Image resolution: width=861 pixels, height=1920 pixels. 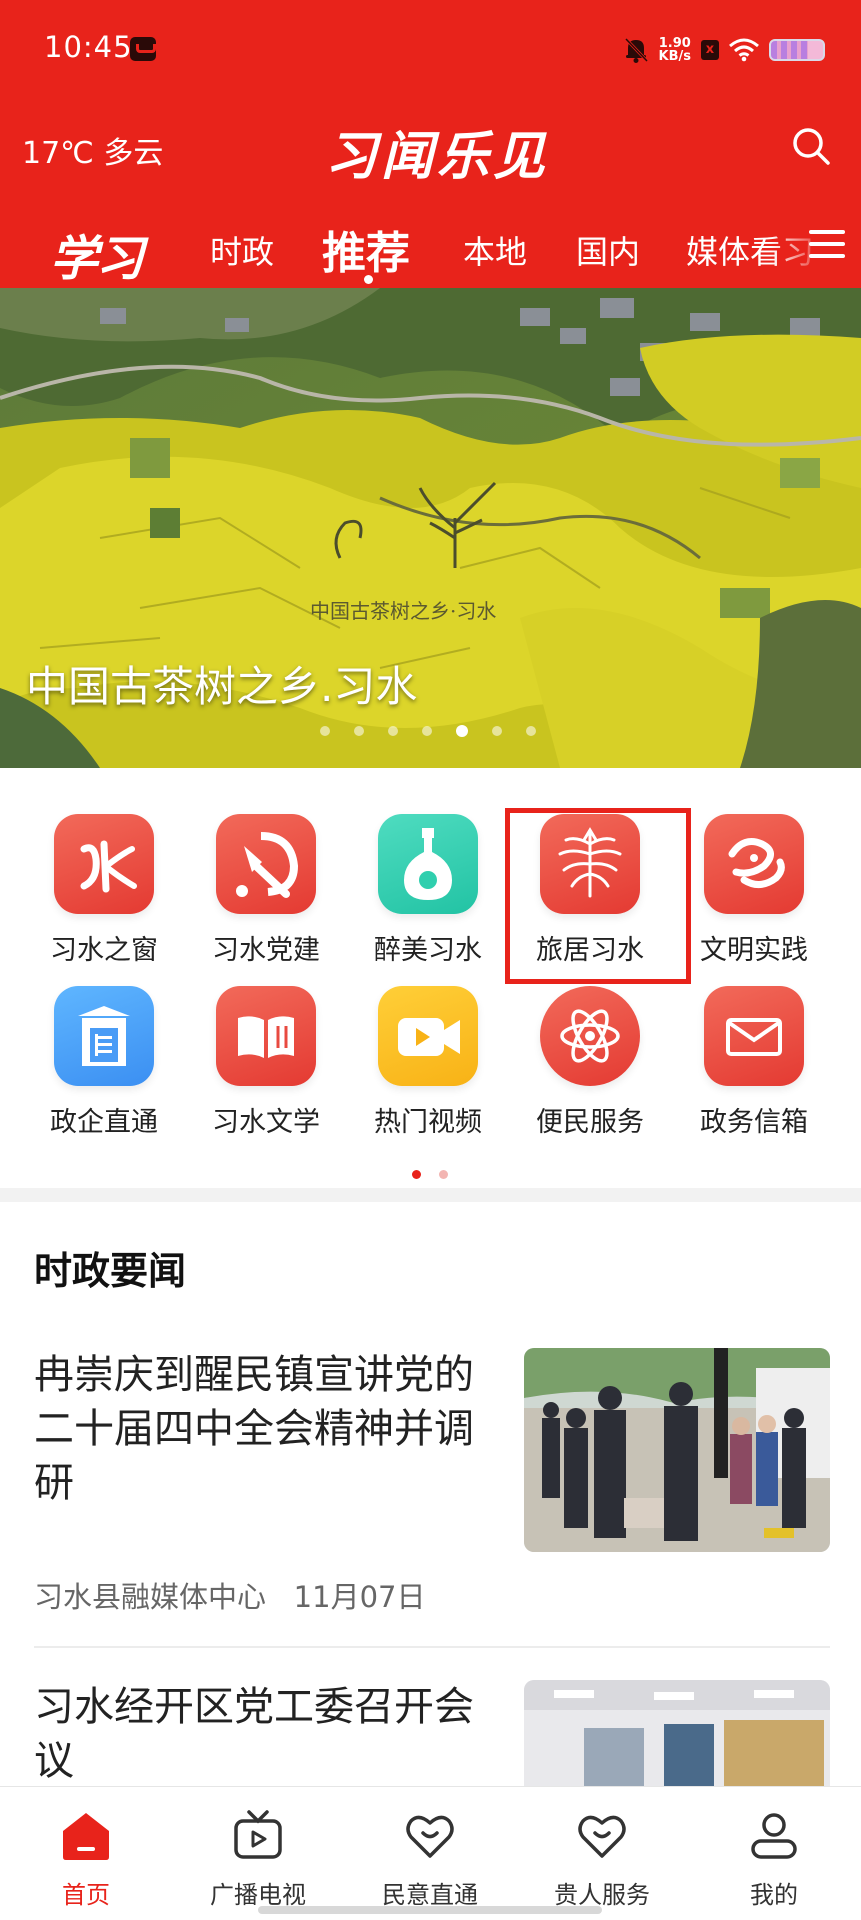 I want to click on service-xishui-window: 习水之窗, so click(x=104, y=890).